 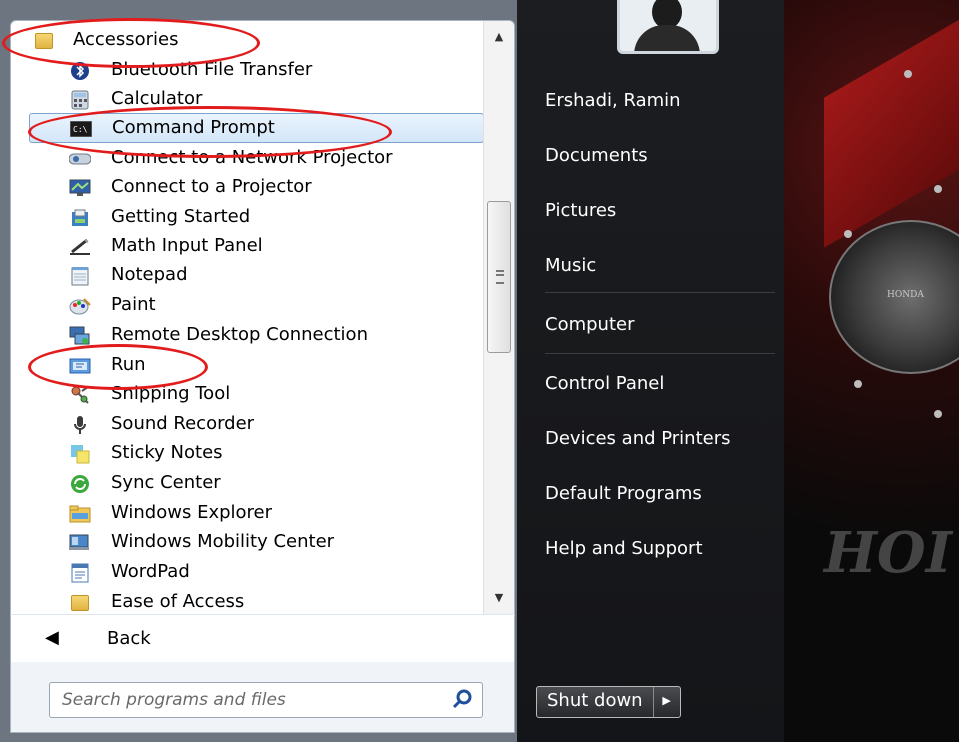 What do you see at coordinates (80, 71) in the screenshot?
I see `bluetooth-icon` at bounding box center [80, 71].